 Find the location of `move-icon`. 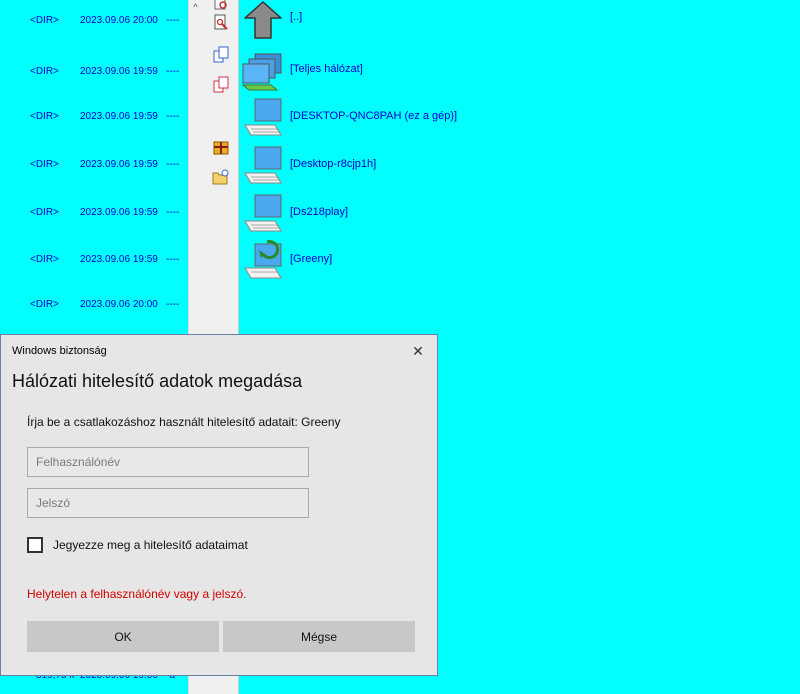

move-icon is located at coordinates (221, 85).